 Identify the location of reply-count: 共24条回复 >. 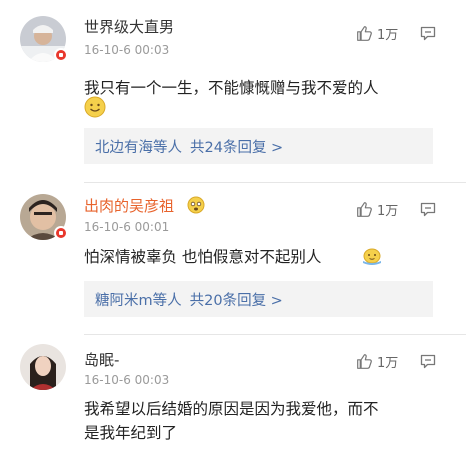
(237, 147).